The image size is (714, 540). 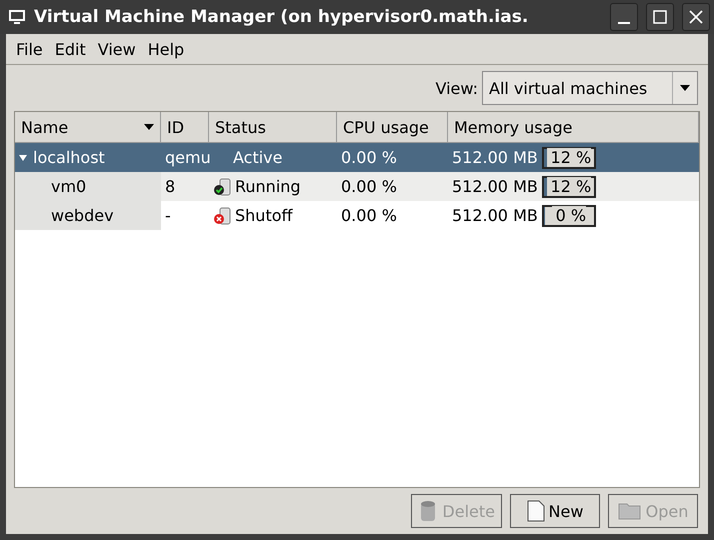 I want to click on close-icon, so click(x=696, y=17).